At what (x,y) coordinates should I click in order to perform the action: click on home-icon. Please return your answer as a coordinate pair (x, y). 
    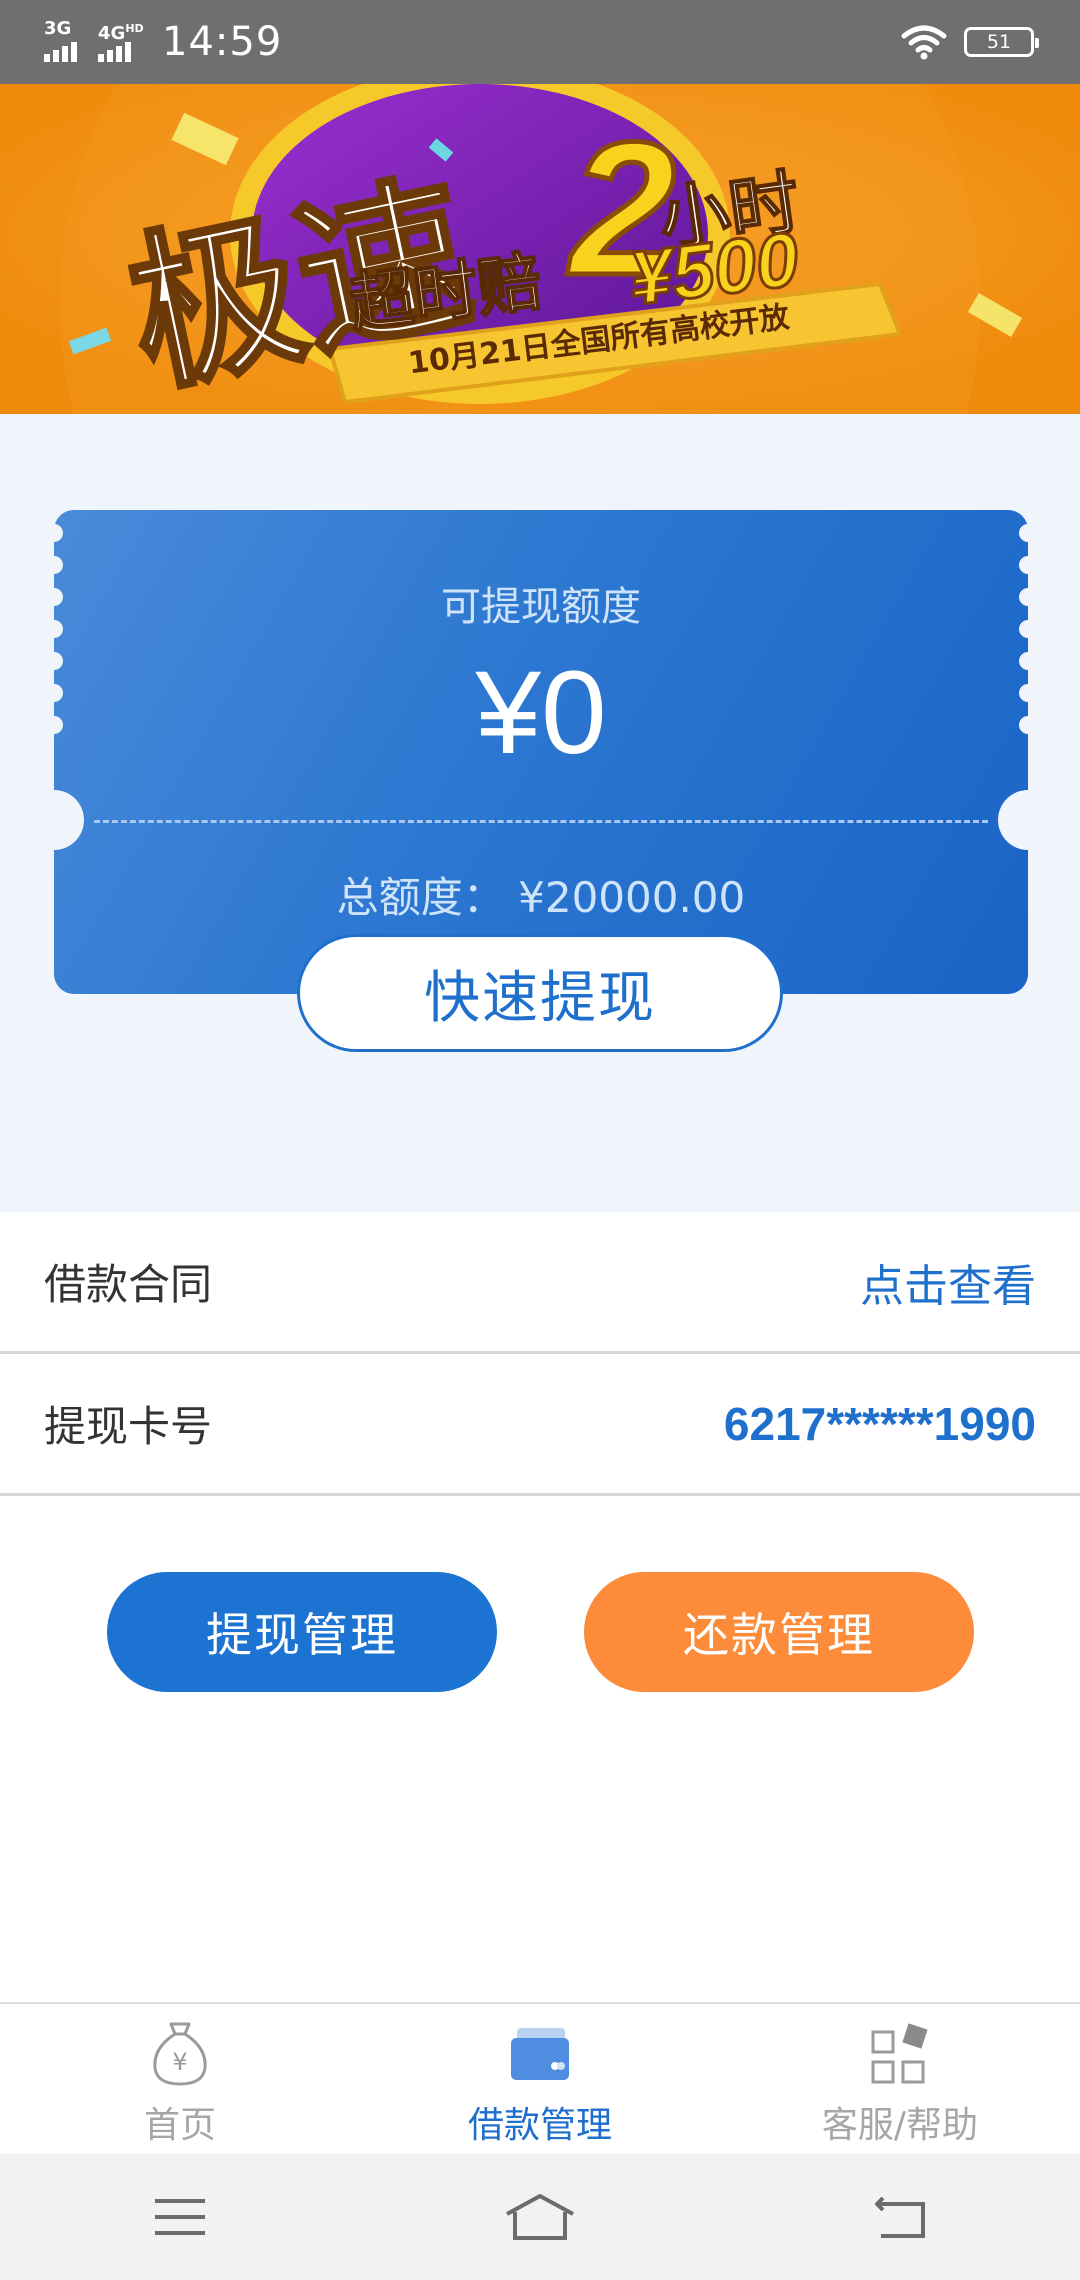
    Looking at the image, I should click on (540, 2217).